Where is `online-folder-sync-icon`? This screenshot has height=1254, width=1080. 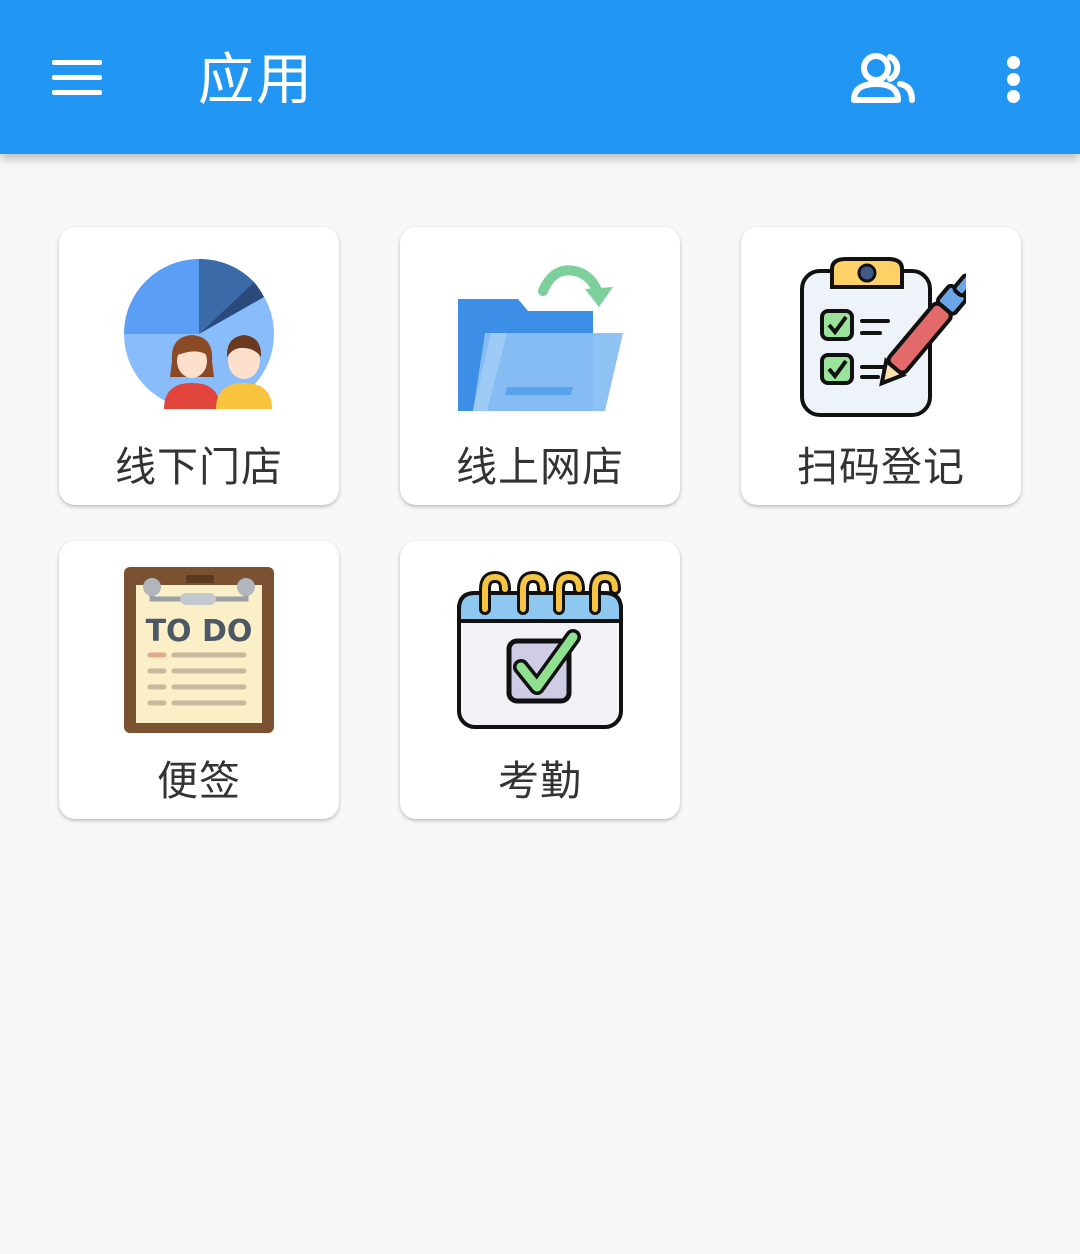 online-folder-sync-icon is located at coordinates (540, 338).